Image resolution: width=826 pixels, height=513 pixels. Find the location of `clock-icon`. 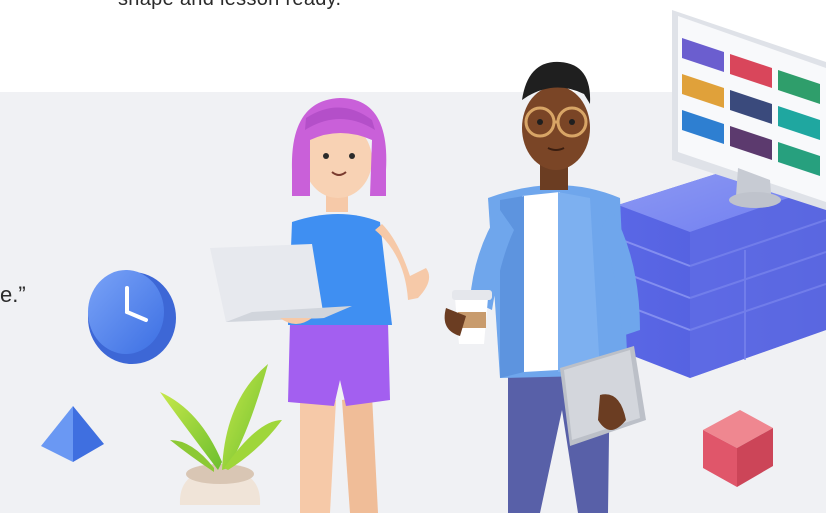

clock-icon is located at coordinates (132, 317).